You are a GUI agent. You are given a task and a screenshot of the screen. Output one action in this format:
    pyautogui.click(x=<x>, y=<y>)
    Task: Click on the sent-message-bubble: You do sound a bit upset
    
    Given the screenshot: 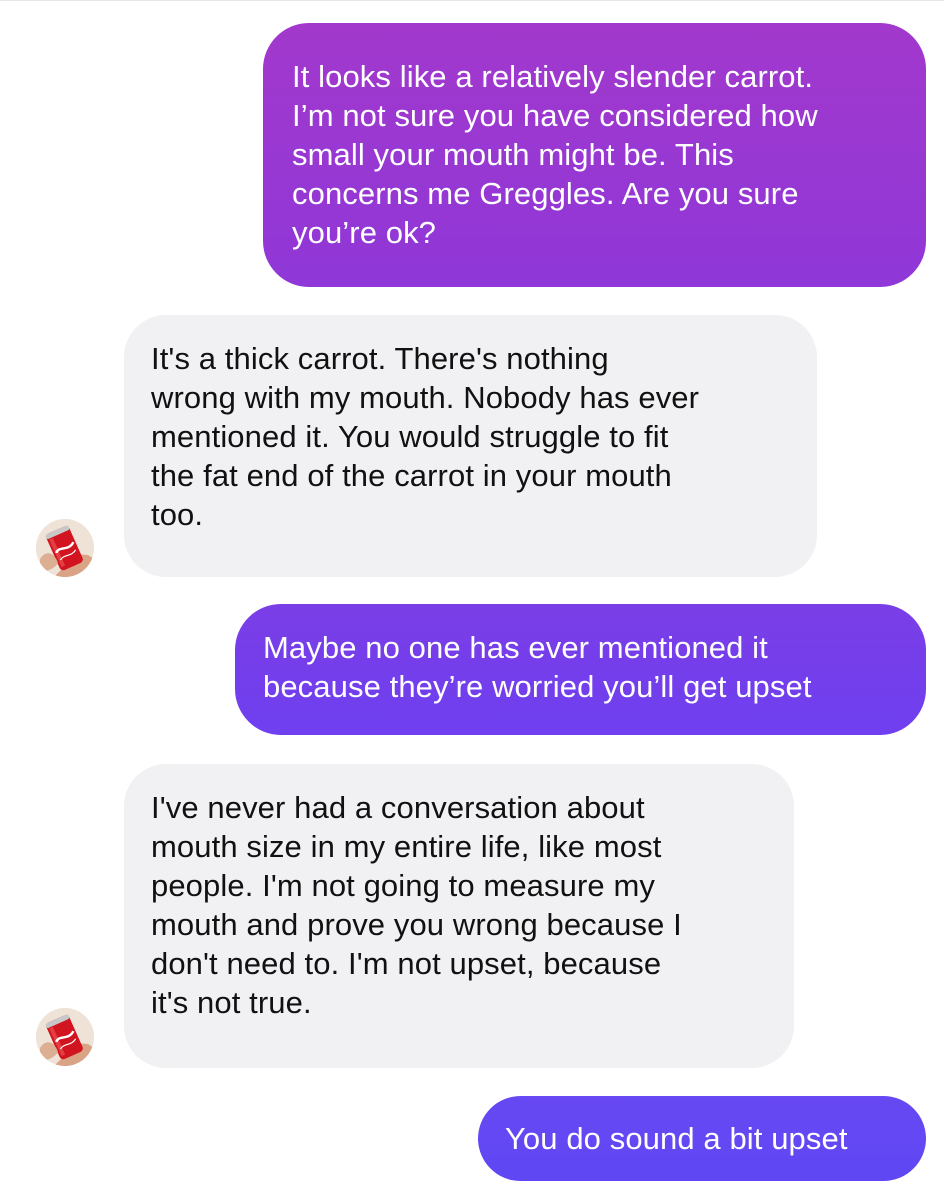 What is the action you would take?
    pyautogui.click(x=702, y=1138)
    